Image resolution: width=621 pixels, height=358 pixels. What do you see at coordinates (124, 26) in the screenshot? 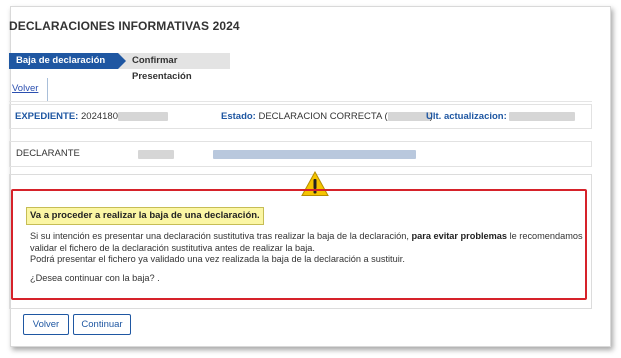
I see `page-title: DECLARACIONES INFORMATIVAS 2024` at bounding box center [124, 26].